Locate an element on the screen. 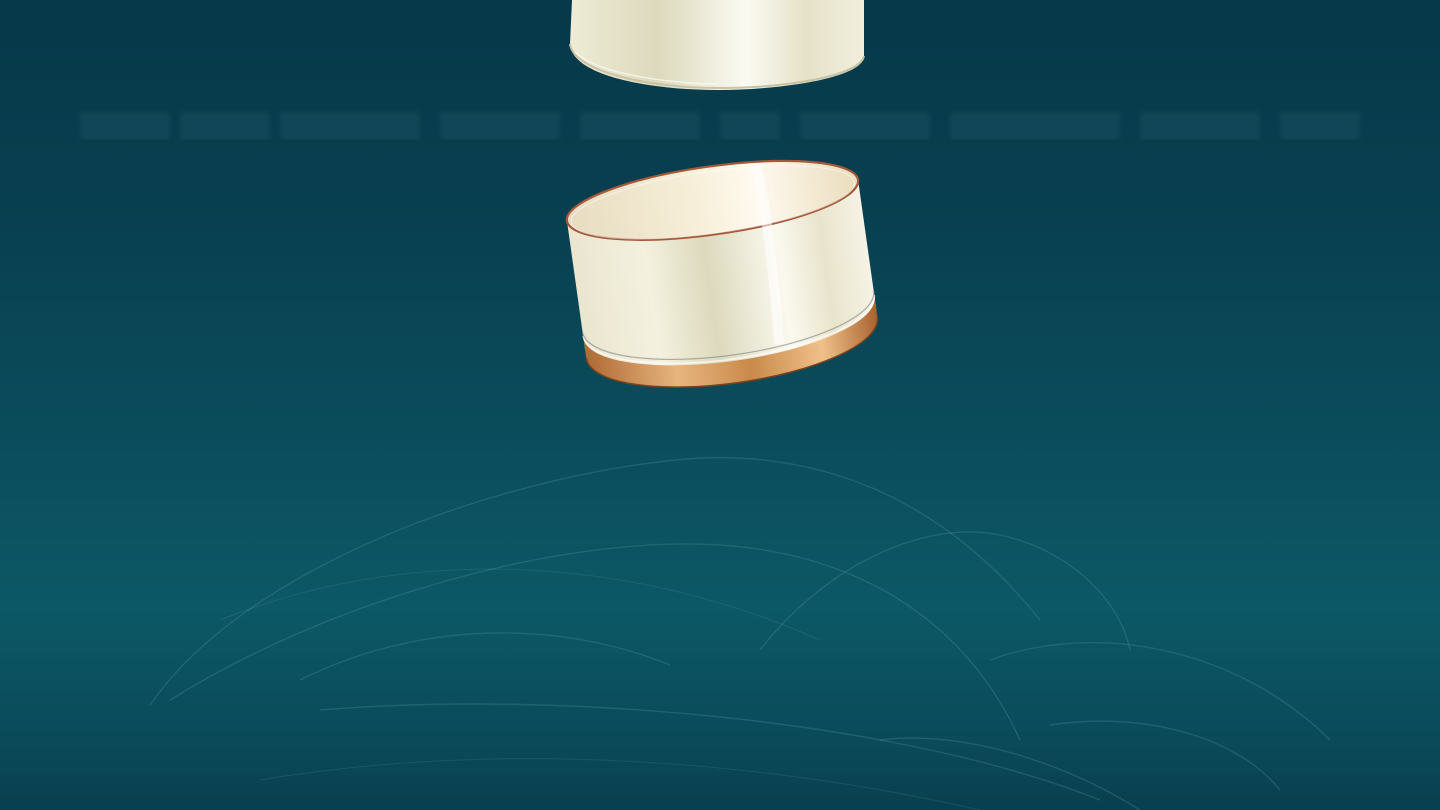  jar-base-icon is located at coordinates (722, 273).